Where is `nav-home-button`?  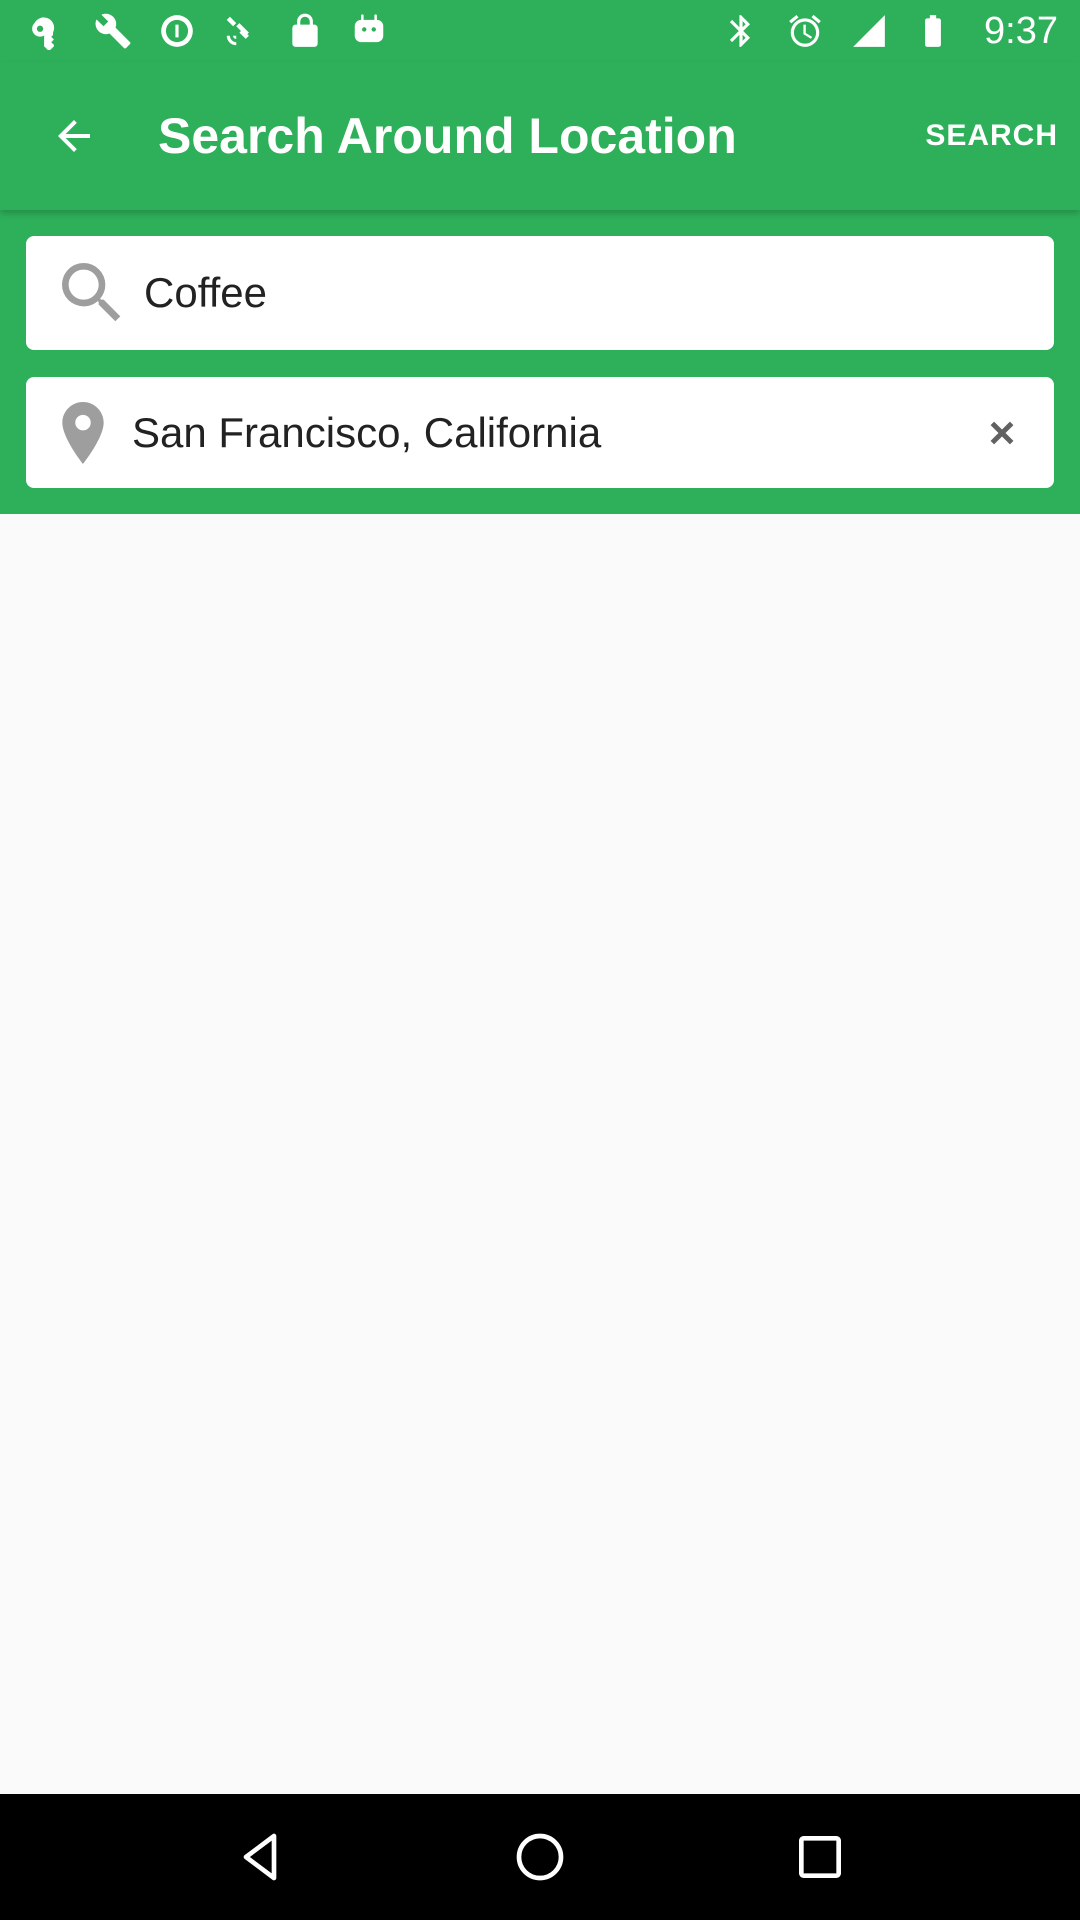
nav-home-button is located at coordinates (540, 1857).